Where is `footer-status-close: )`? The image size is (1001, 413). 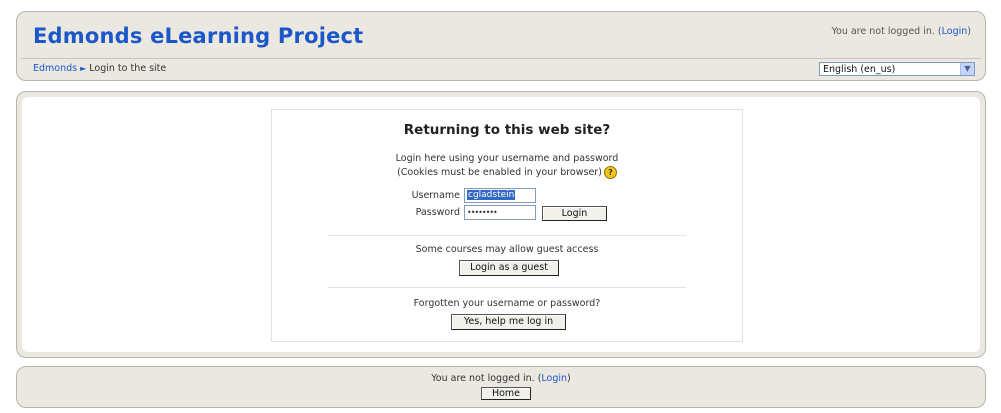 footer-status-close: ) is located at coordinates (569, 378).